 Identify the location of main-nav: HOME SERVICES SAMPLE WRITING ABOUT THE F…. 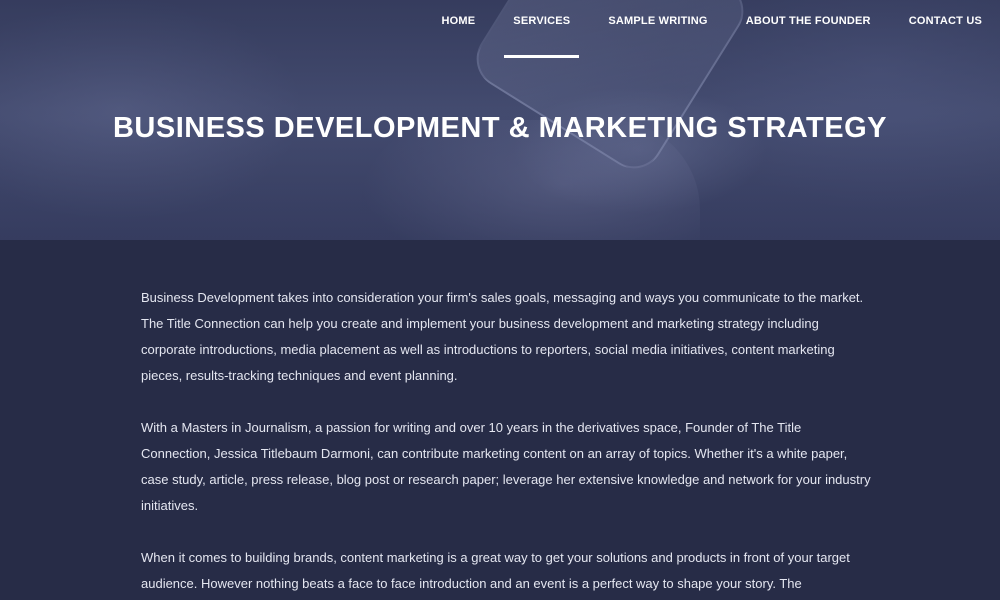
(711, 29).